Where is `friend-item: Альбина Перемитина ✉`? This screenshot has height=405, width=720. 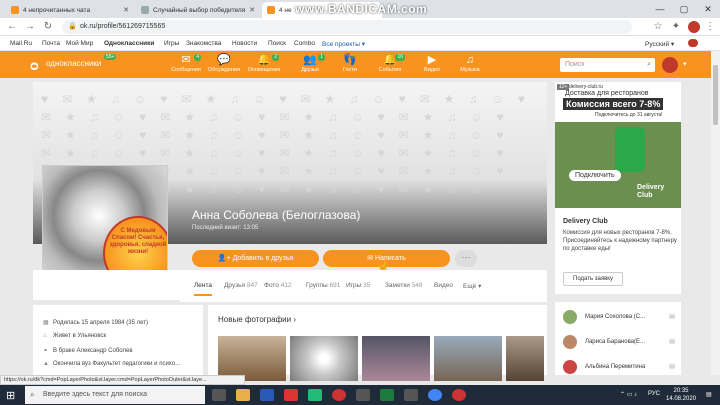 friend-item: Альбина Перемитина ✉ is located at coordinates (621, 367).